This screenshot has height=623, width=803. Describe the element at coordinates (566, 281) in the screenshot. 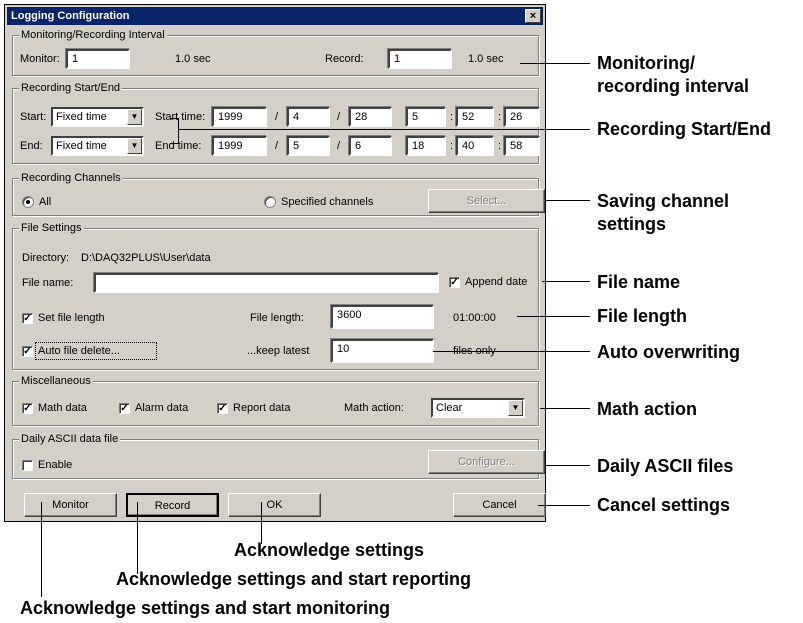

I see `file-name-leader-line` at that location.